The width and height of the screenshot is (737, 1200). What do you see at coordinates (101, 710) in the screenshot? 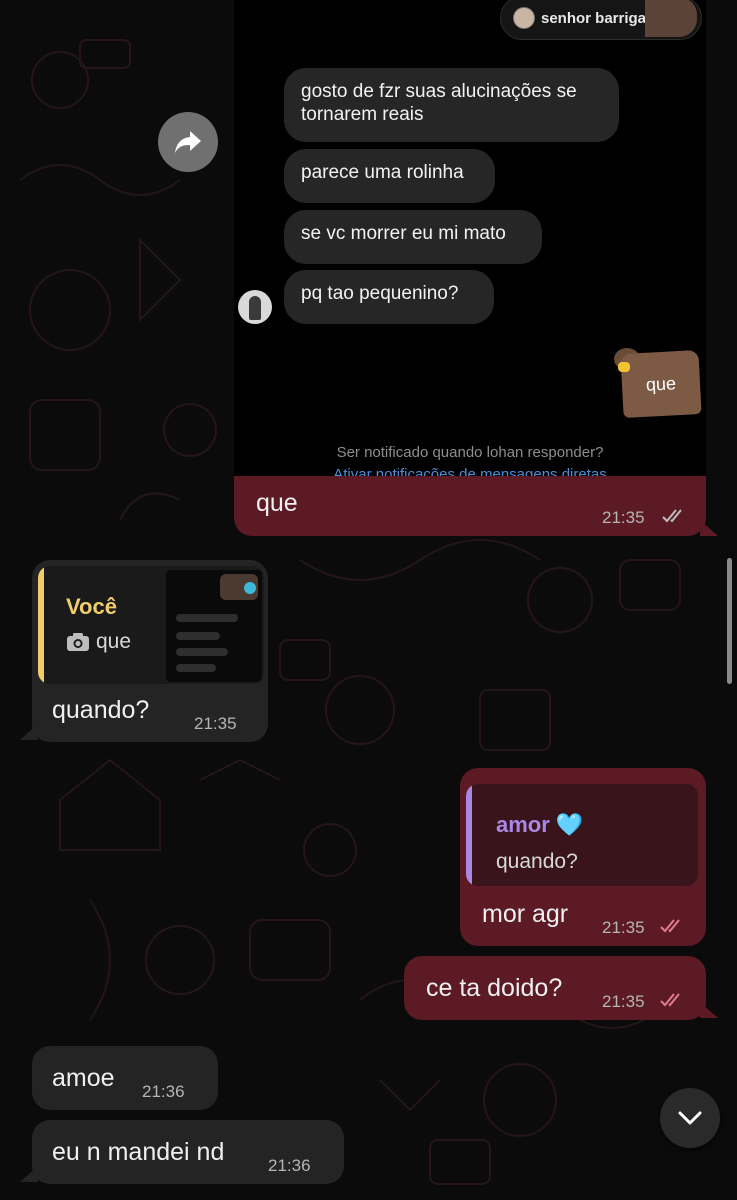
I see `message-text: quando?` at bounding box center [101, 710].